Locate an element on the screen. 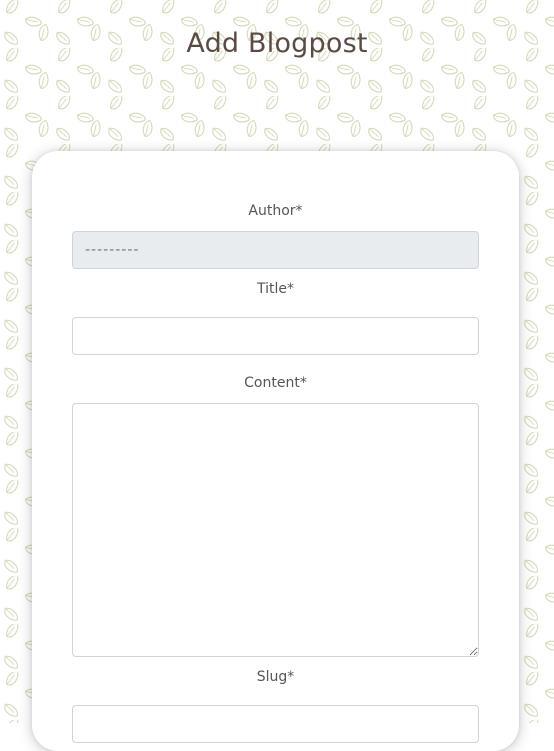 The width and height of the screenshot is (554, 751). author-label: Author* is located at coordinates (275, 211).